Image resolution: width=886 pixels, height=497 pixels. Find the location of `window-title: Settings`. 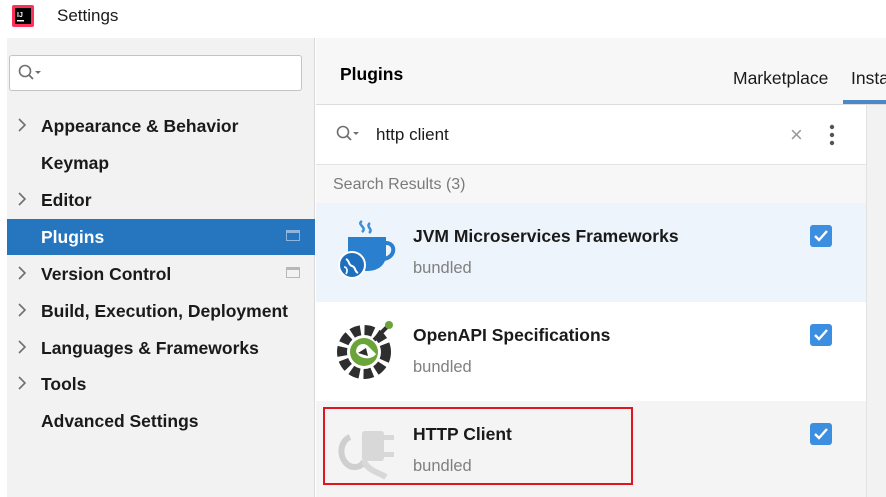

window-title: Settings is located at coordinates (88, 15).